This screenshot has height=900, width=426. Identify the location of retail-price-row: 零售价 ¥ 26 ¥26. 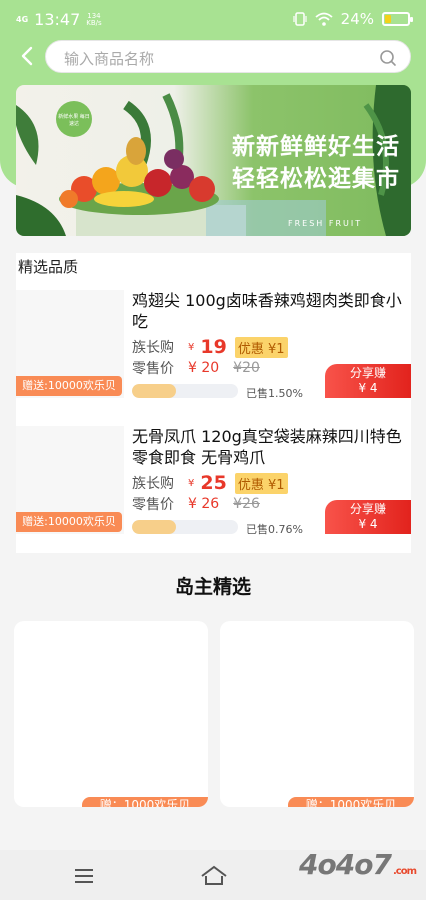
(196, 504).